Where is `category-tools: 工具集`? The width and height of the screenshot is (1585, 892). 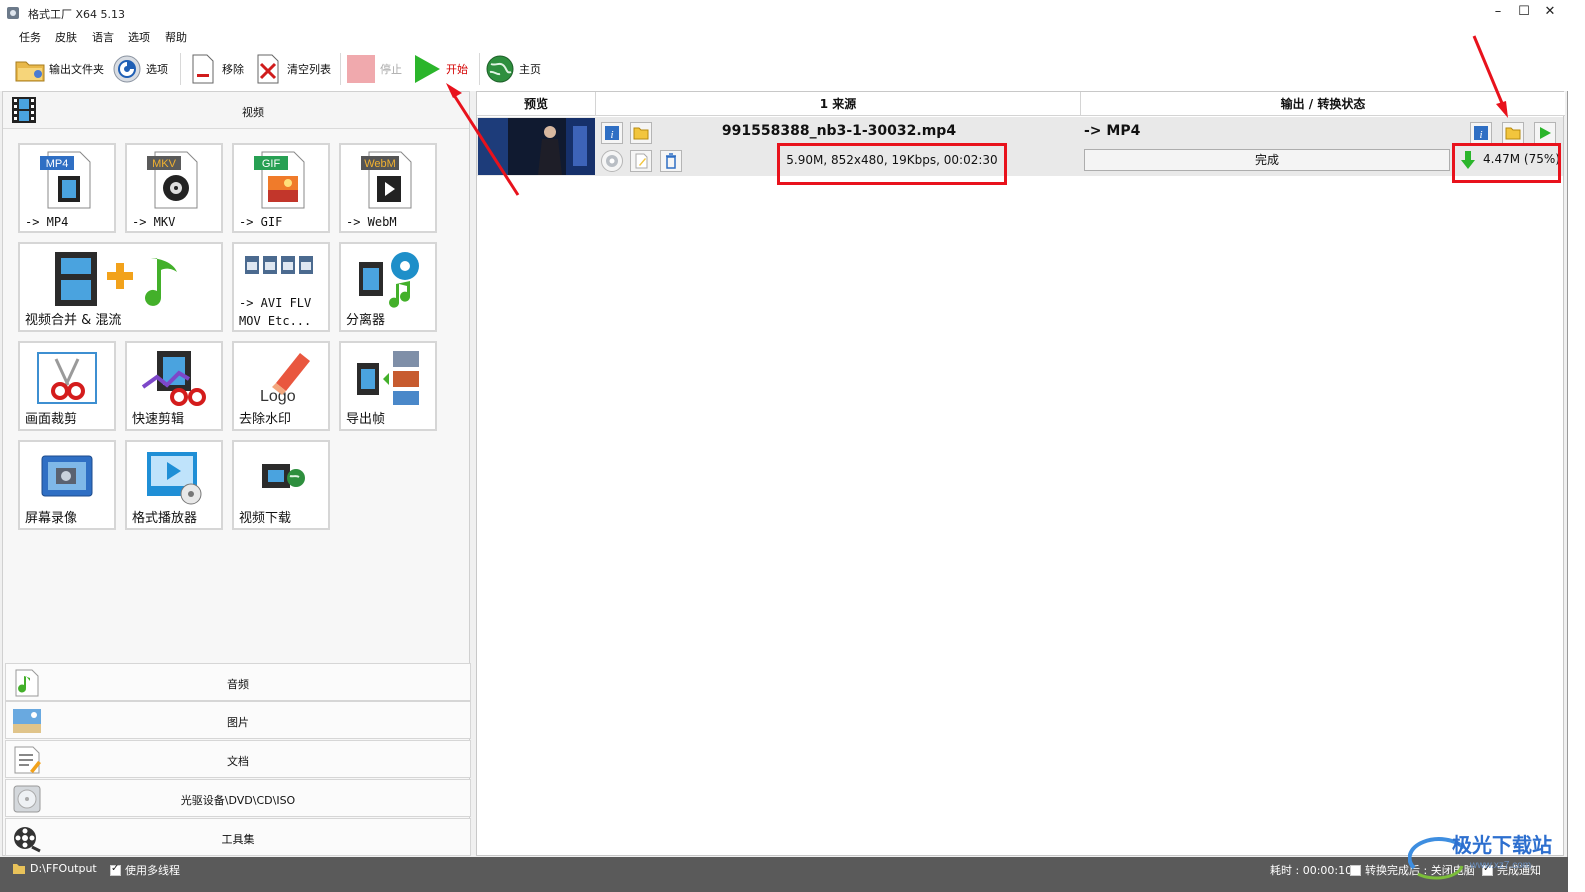 category-tools: 工具集 is located at coordinates (238, 837).